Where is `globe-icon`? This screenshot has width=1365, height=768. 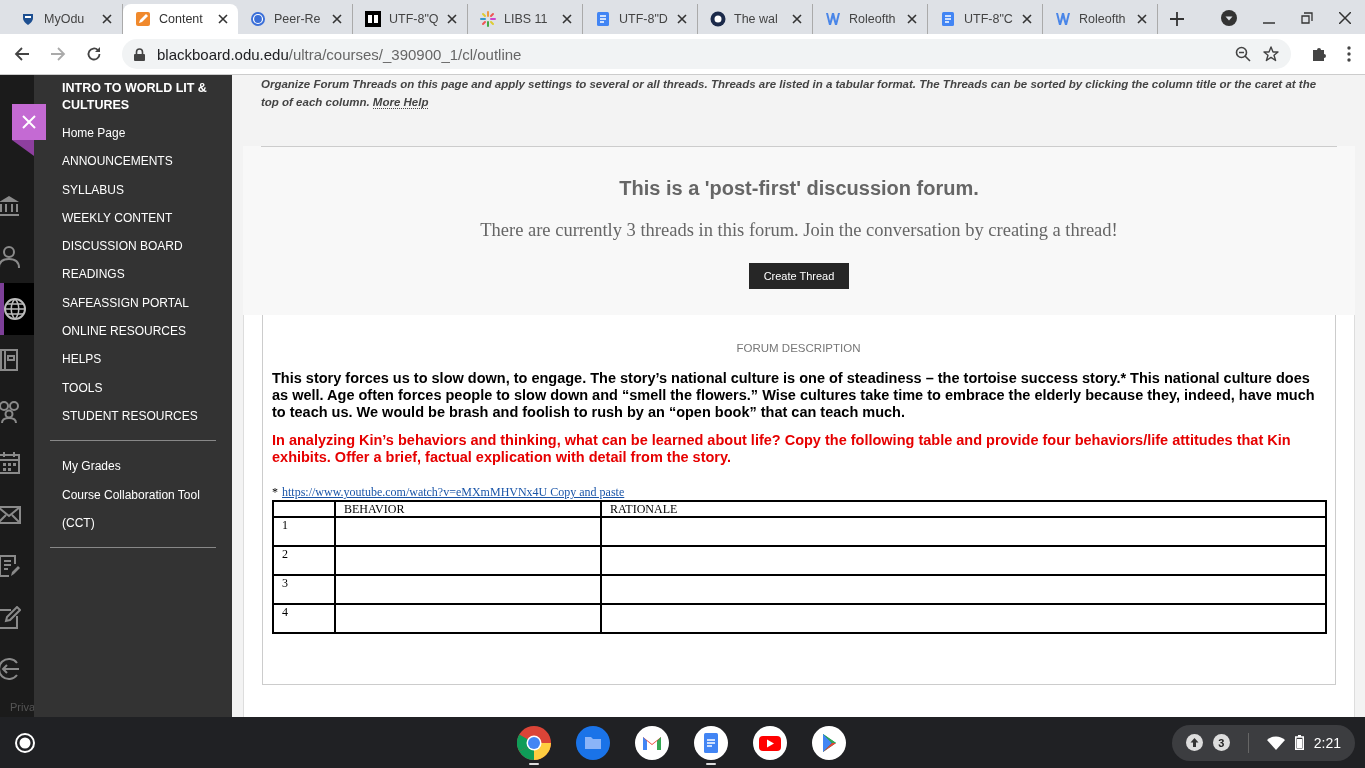 globe-icon is located at coordinates (15, 308).